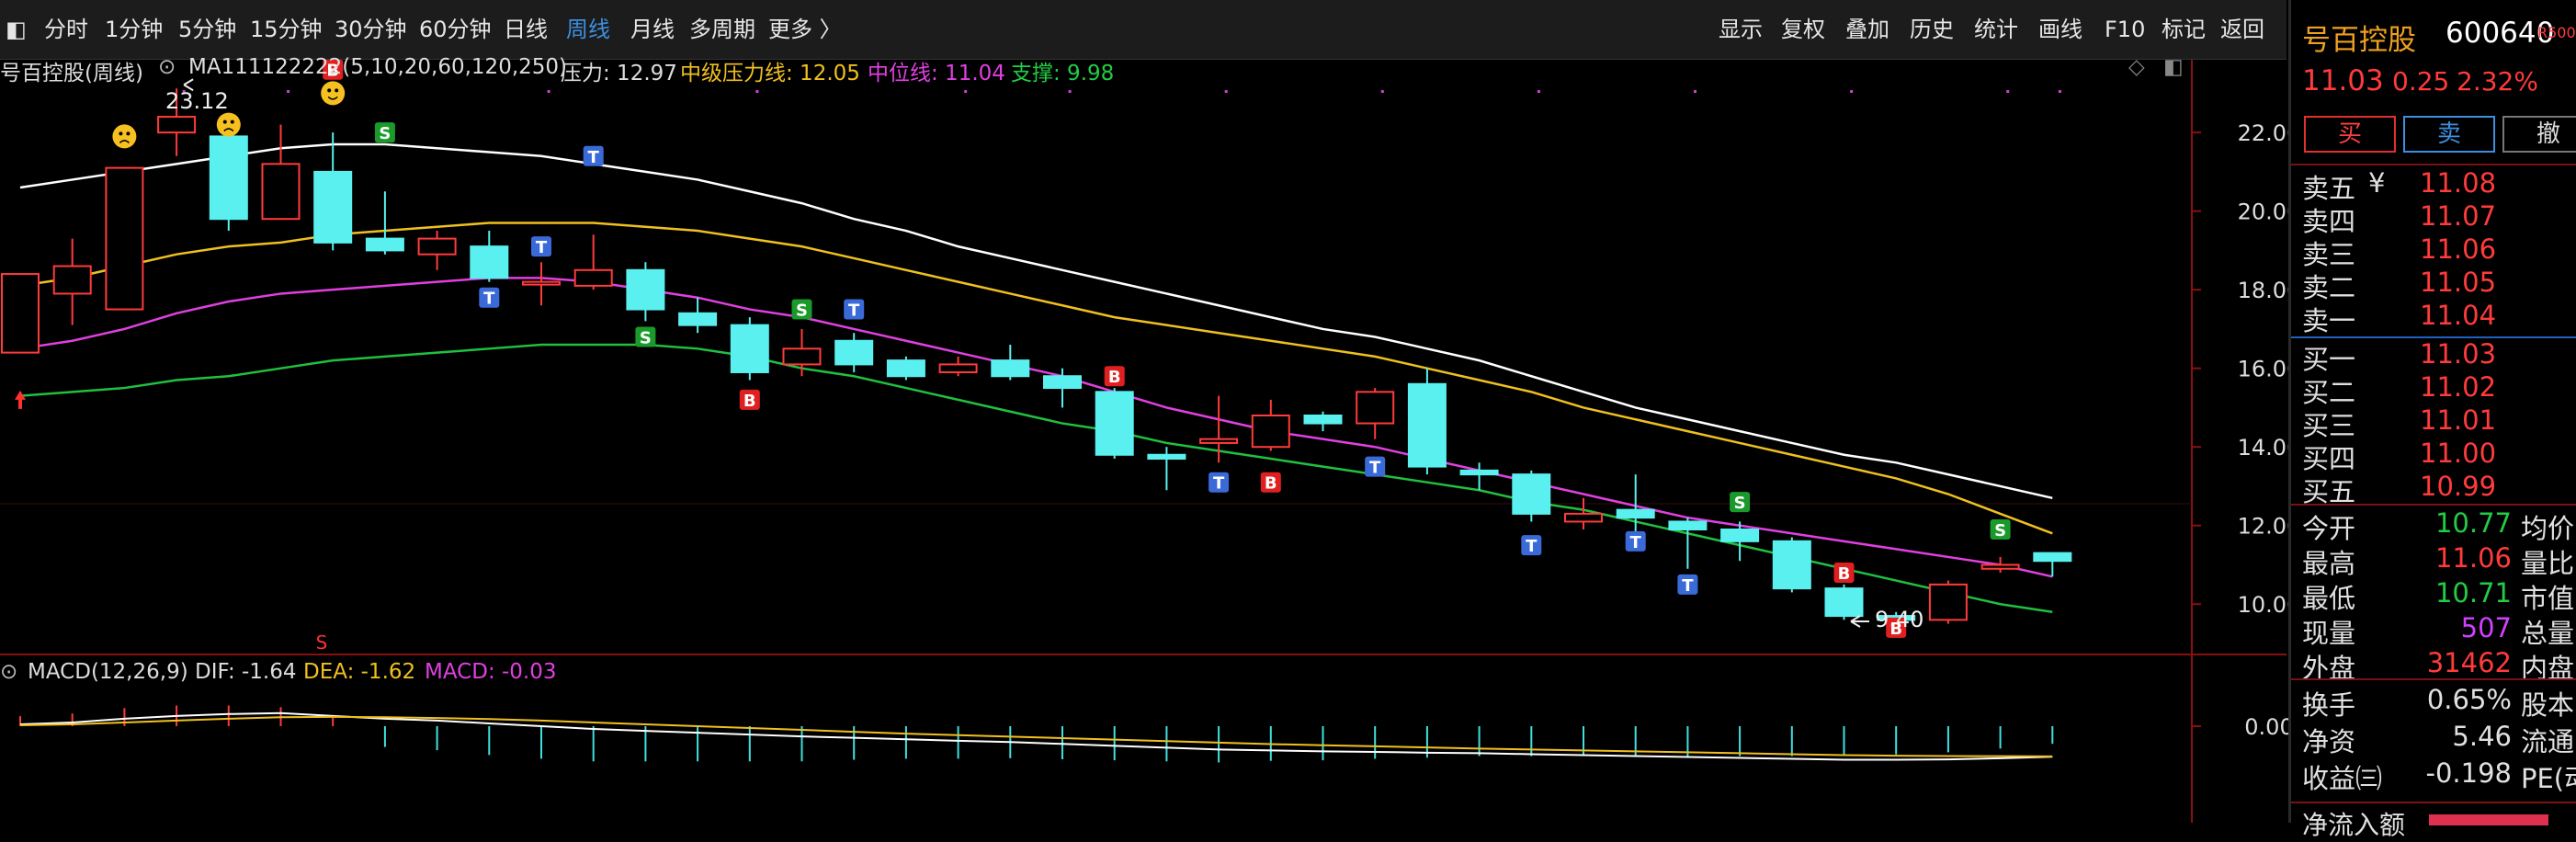 The width and height of the screenshot is (2576, 842). What do you see at coordinates (2329, 598) in the screenshot?
I see `stat-label: 最低` at bounding box center [2329, 598].